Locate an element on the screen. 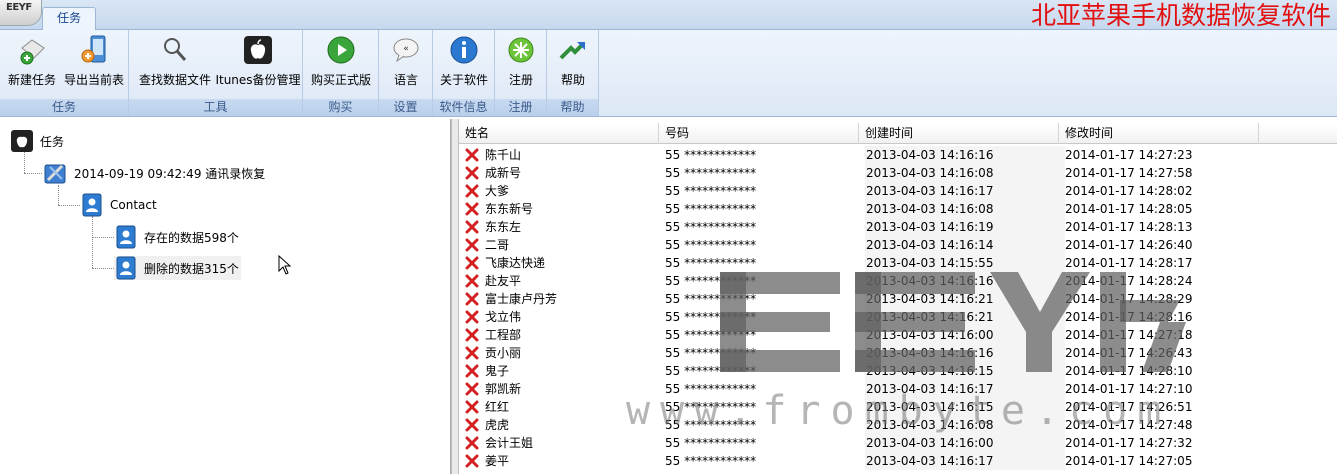  tree-node-contact: Contact is located at coordinates (118, 205).